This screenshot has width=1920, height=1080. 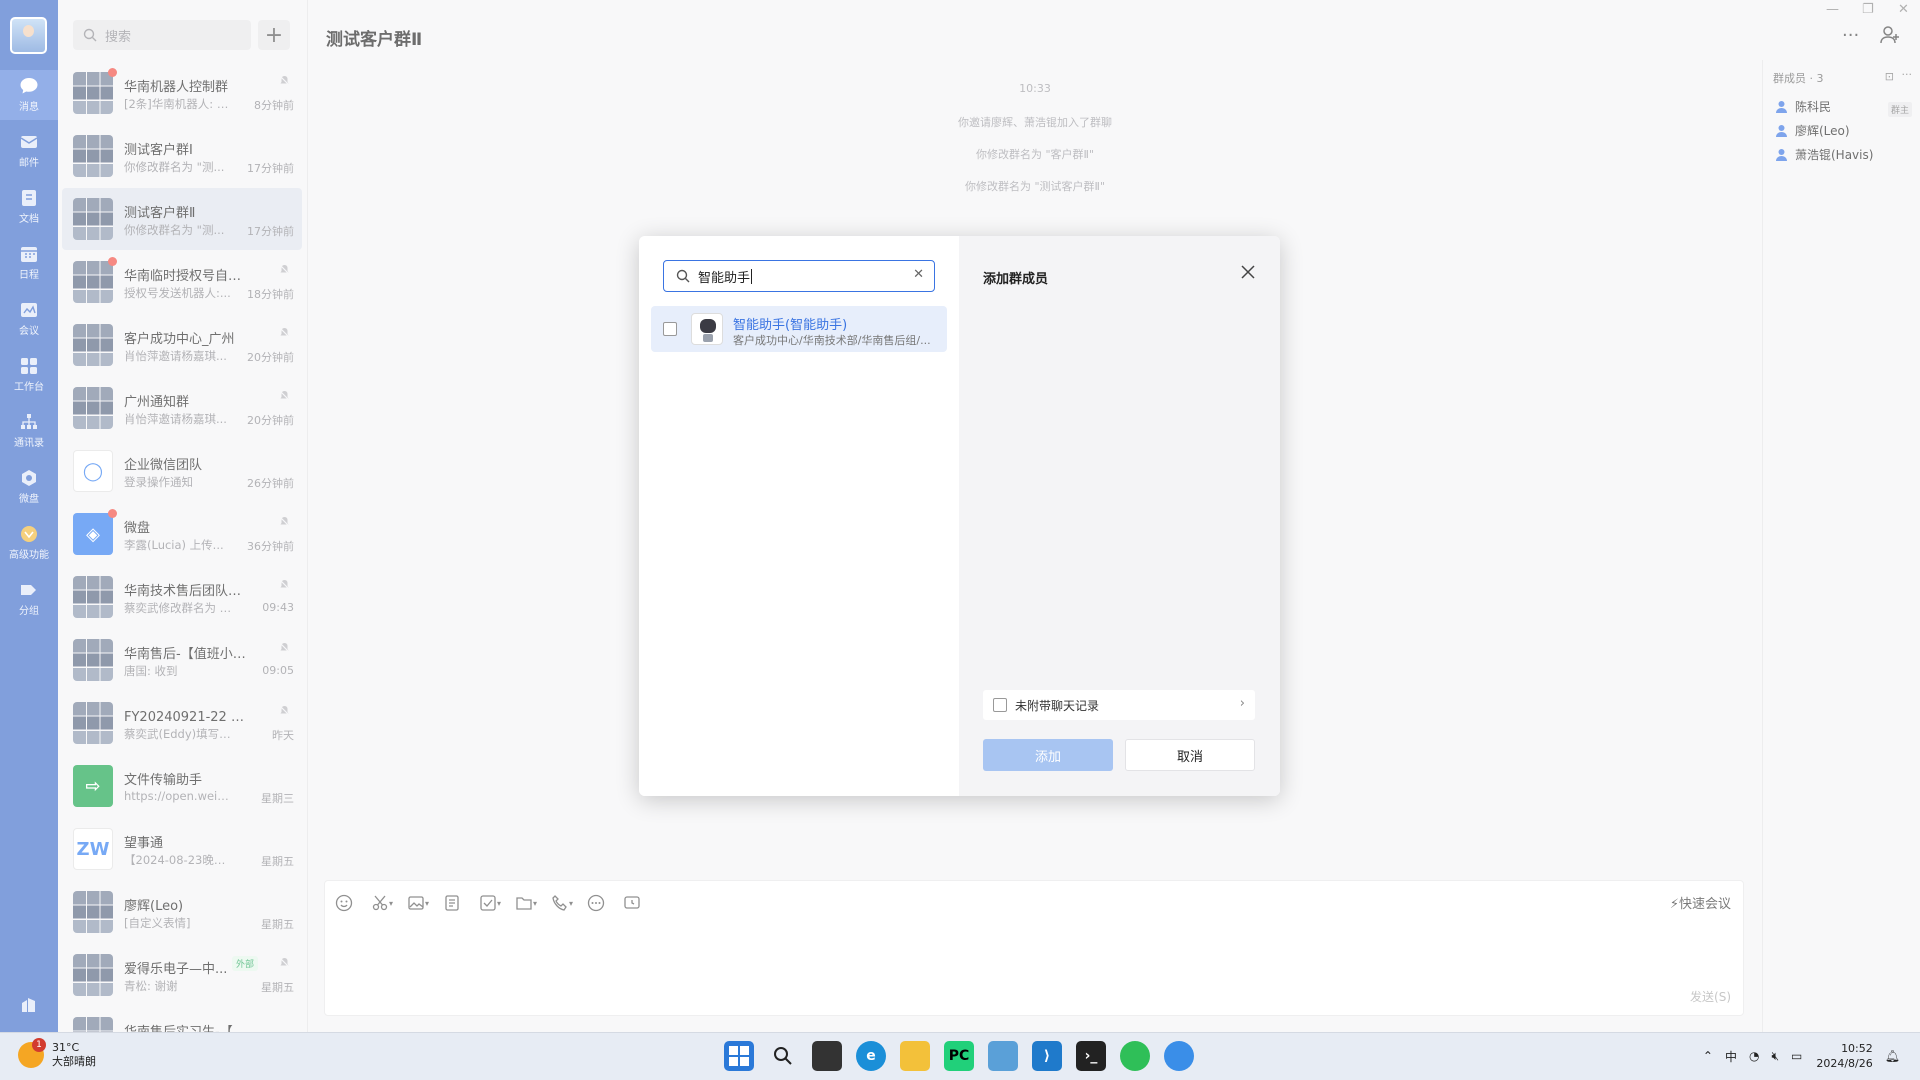 I want to click on mute-icon: 🔇︎, so click(x=1775, y=1056).